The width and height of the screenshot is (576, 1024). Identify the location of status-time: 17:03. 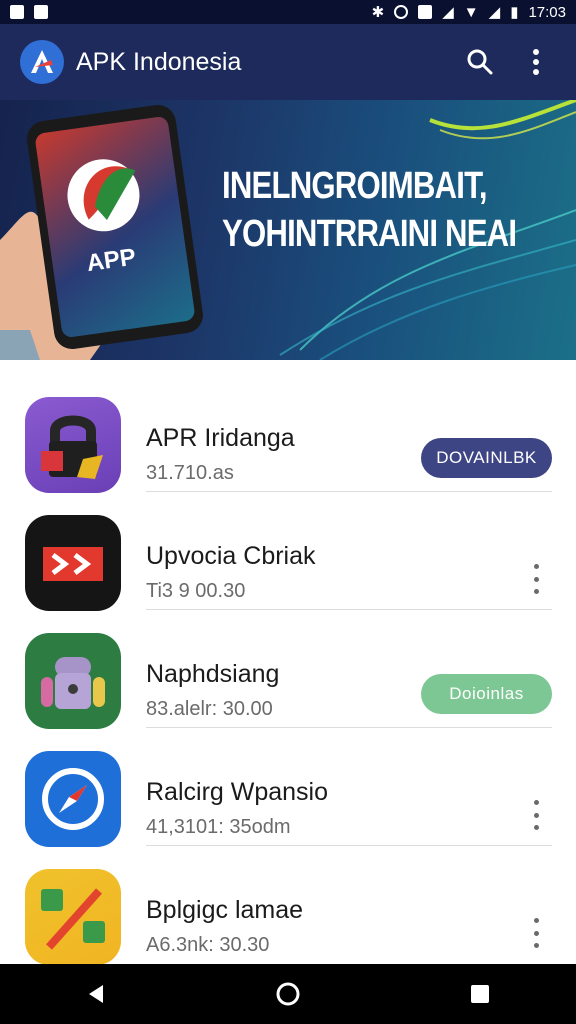
(547, 12).